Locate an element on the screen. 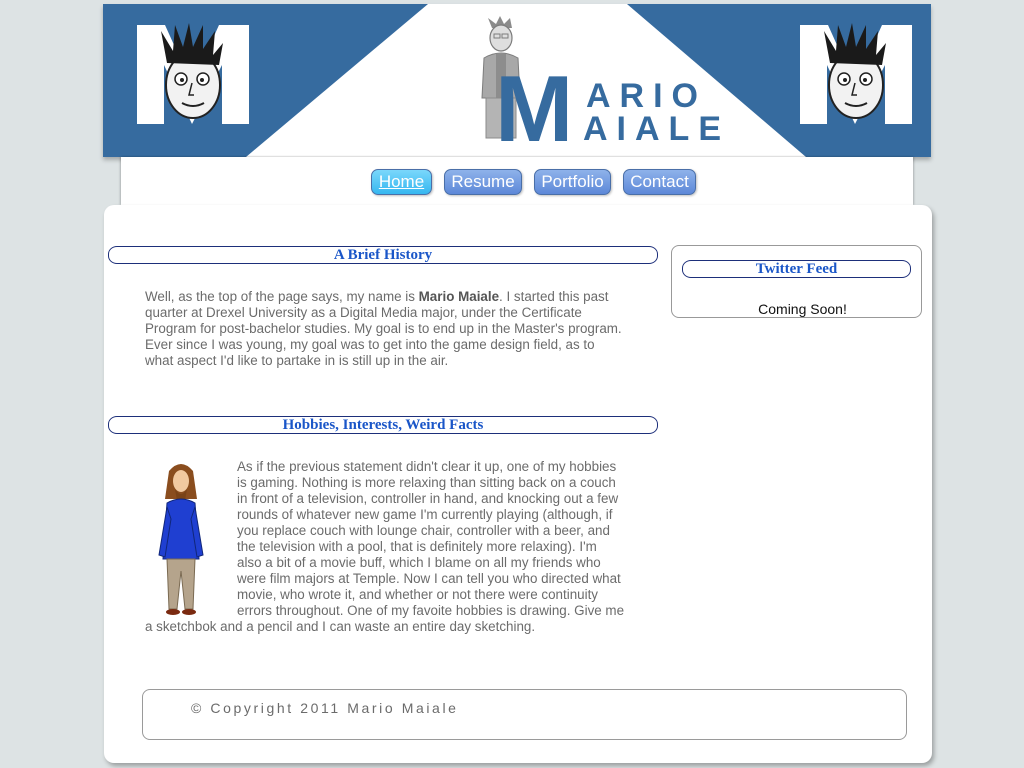  twitter-feed-heading: Twitter Feed is located at coordinates (796, 269).